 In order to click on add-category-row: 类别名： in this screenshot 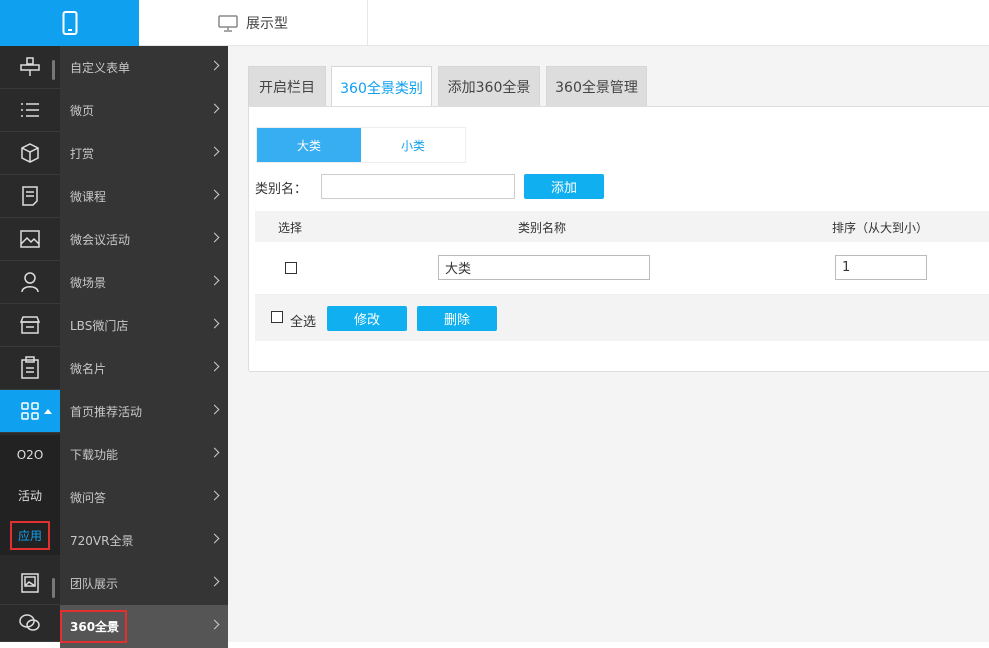, I will do `click(385, 187)`.